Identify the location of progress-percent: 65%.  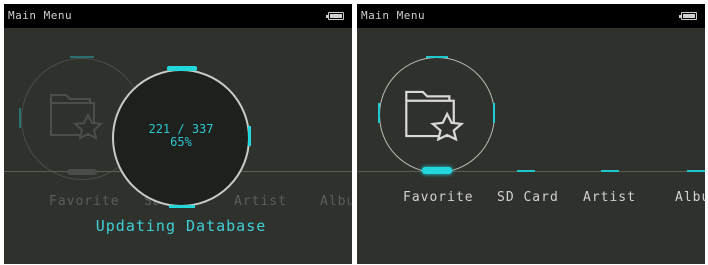
(181, 142).